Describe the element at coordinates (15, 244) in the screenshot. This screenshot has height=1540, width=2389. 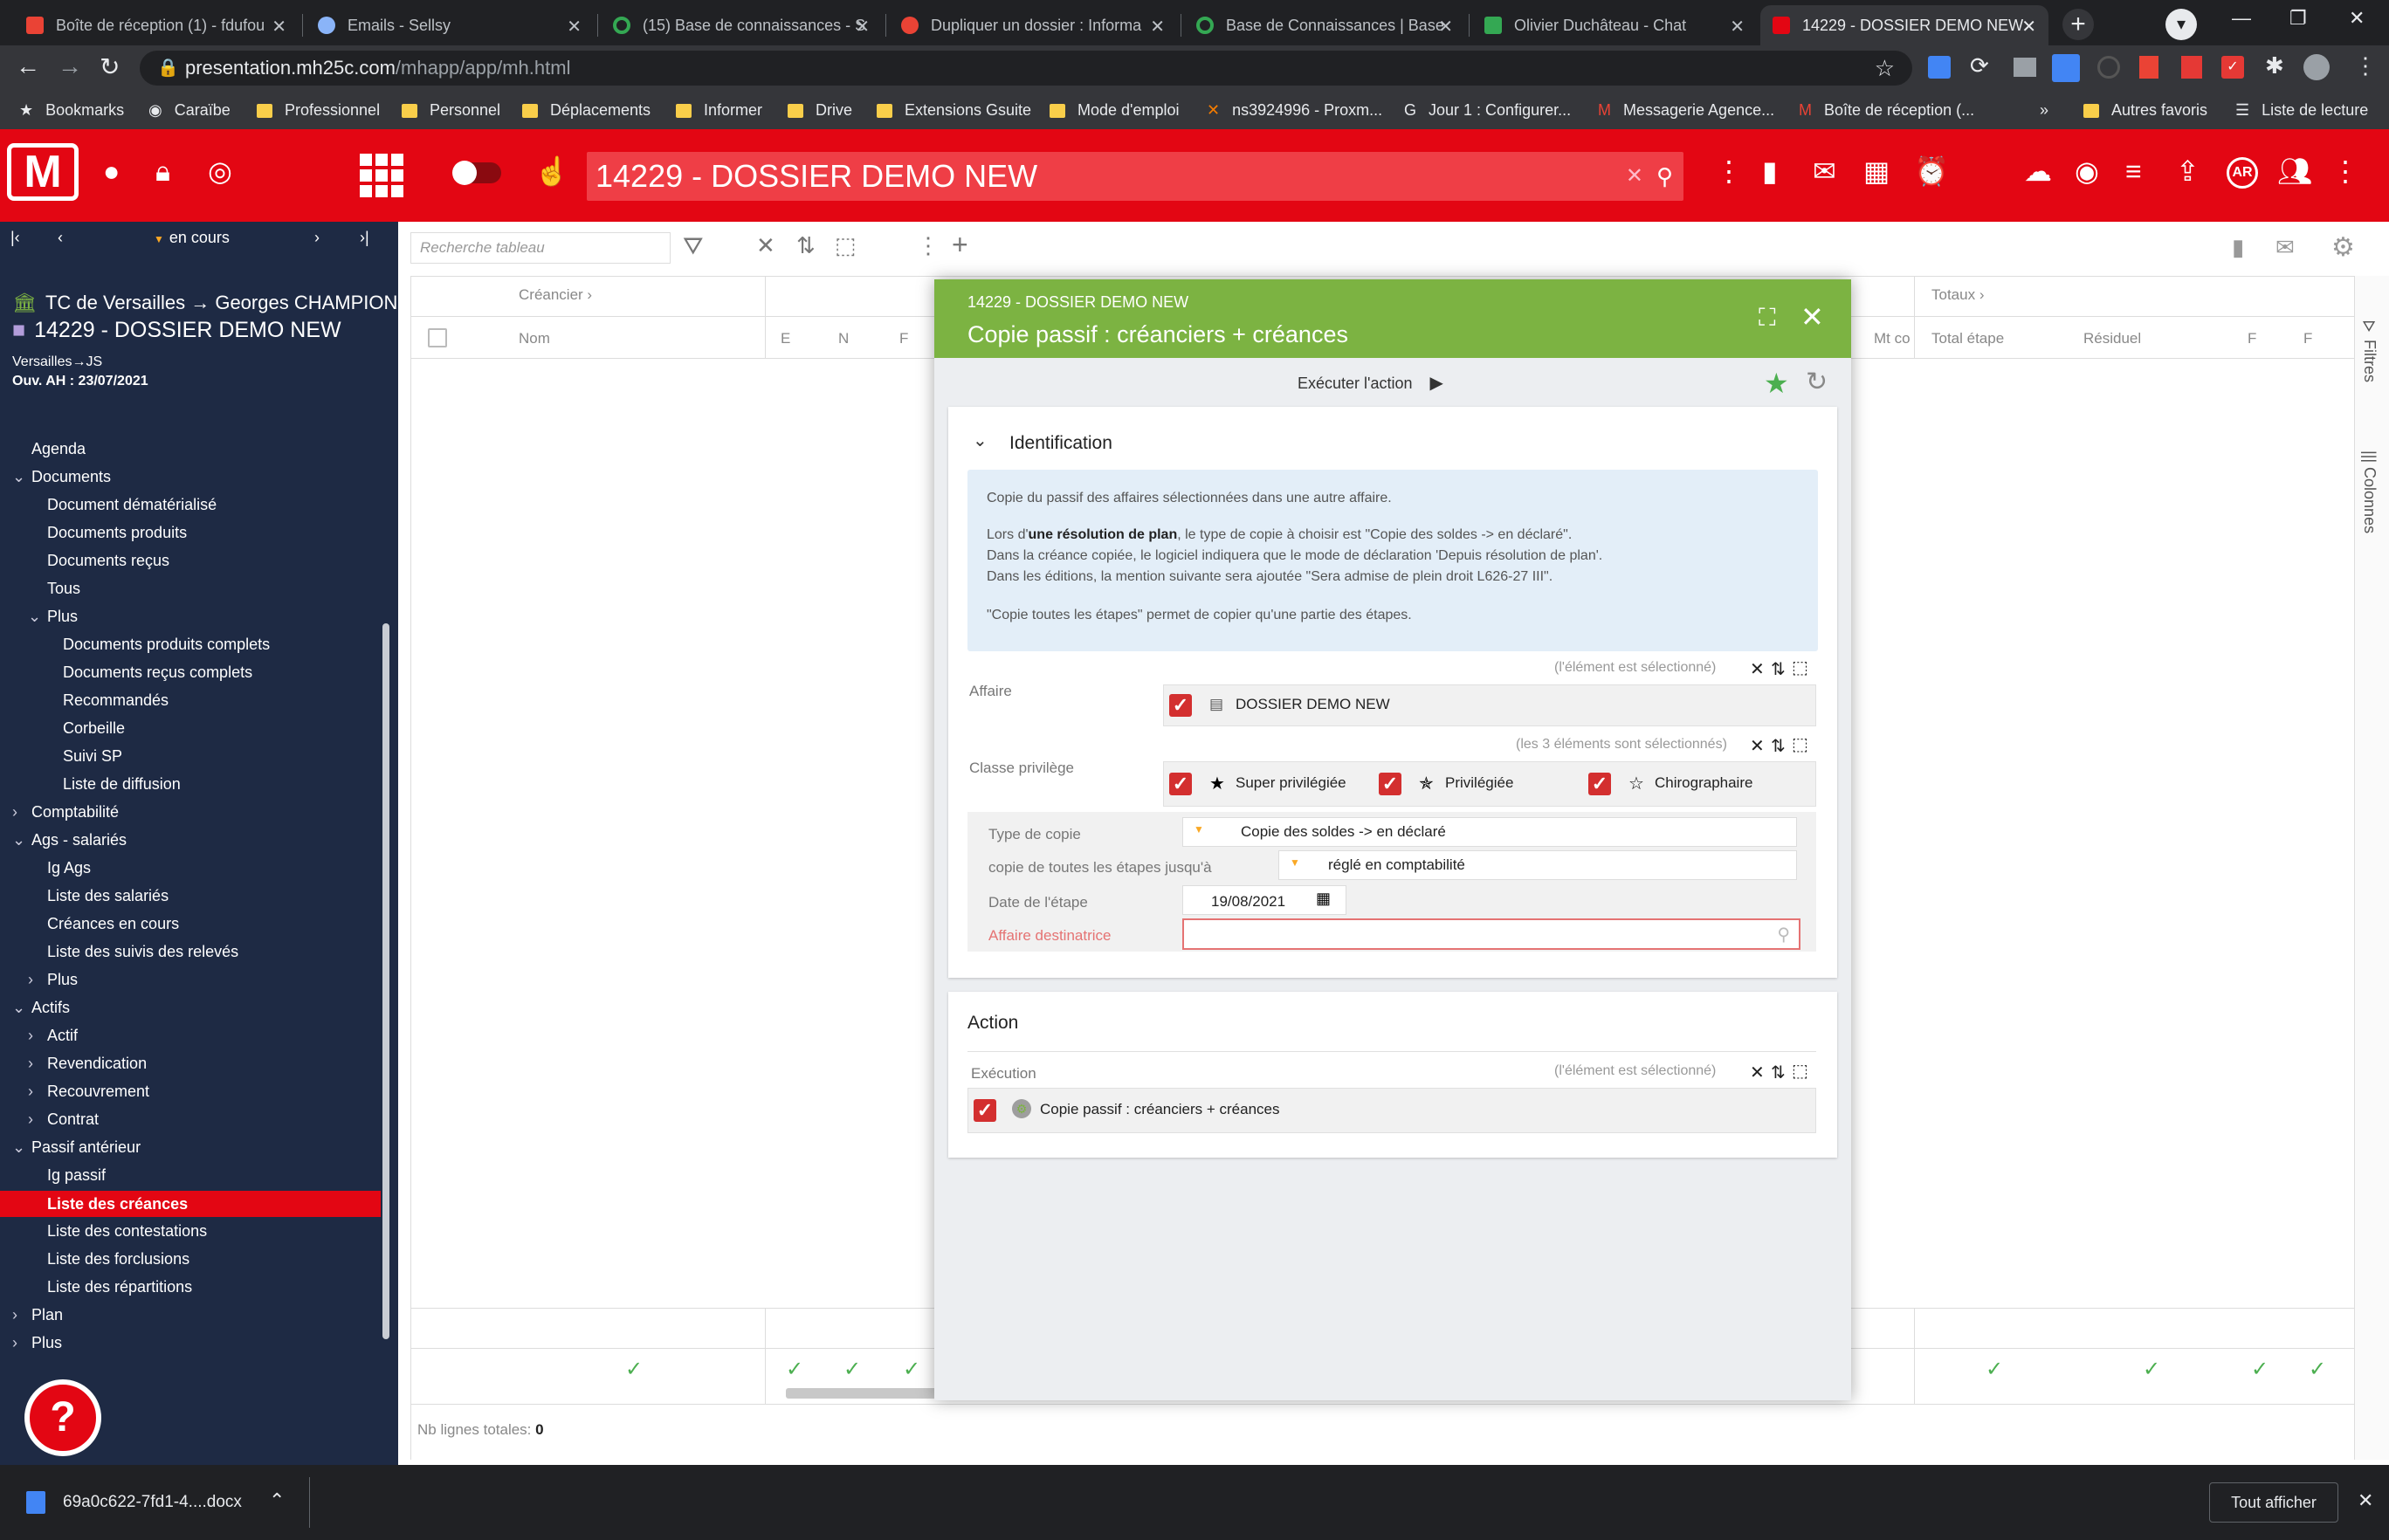
I see `first-page-icon: |‹` at that location.